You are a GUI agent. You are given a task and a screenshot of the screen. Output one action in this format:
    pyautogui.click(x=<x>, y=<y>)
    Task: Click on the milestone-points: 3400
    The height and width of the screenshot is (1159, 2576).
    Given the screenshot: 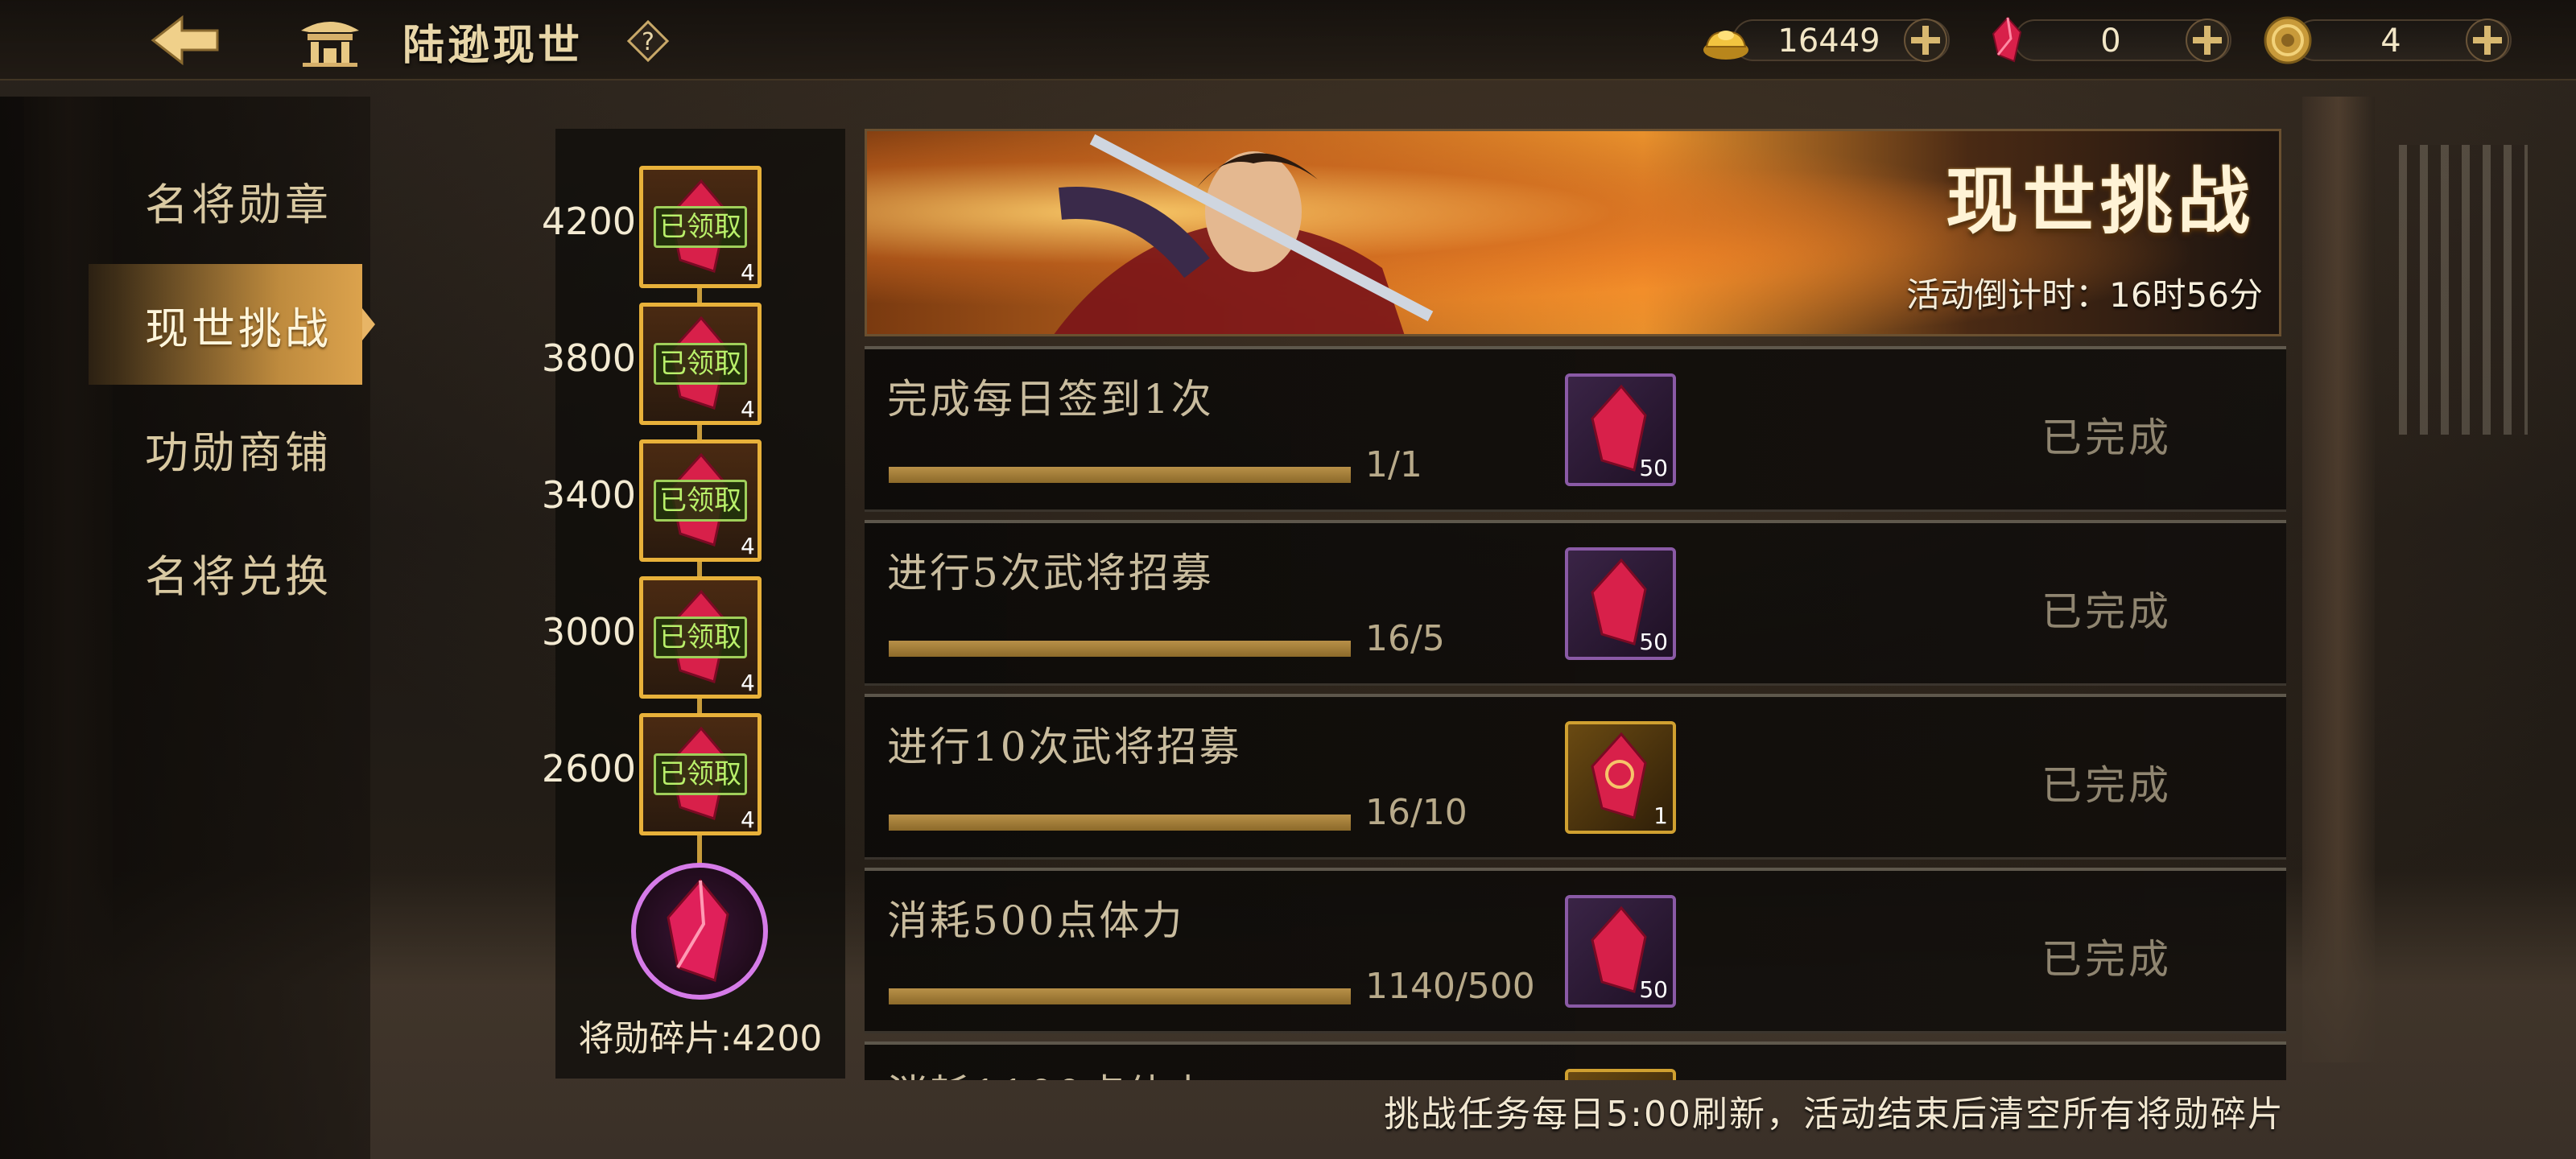 What is the action you would take?
    pyautogui.click(x=588, y=495)
    